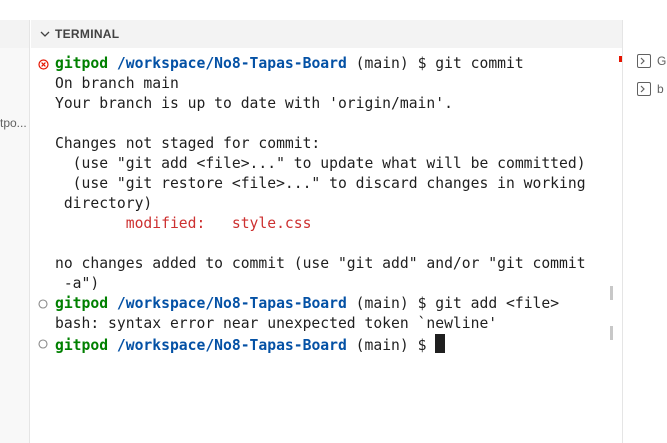  Describe the element at coordinates (645, 231) in the screenshot. I see `terminal-tabs-list: G b` at that location.